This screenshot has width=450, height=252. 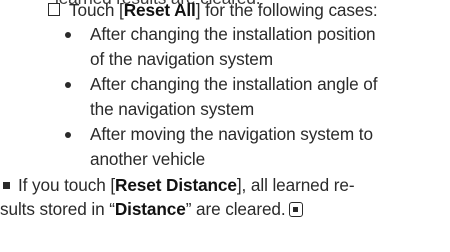 I want to click on reset-all-label: Reset All, so click(x=159, y=10).